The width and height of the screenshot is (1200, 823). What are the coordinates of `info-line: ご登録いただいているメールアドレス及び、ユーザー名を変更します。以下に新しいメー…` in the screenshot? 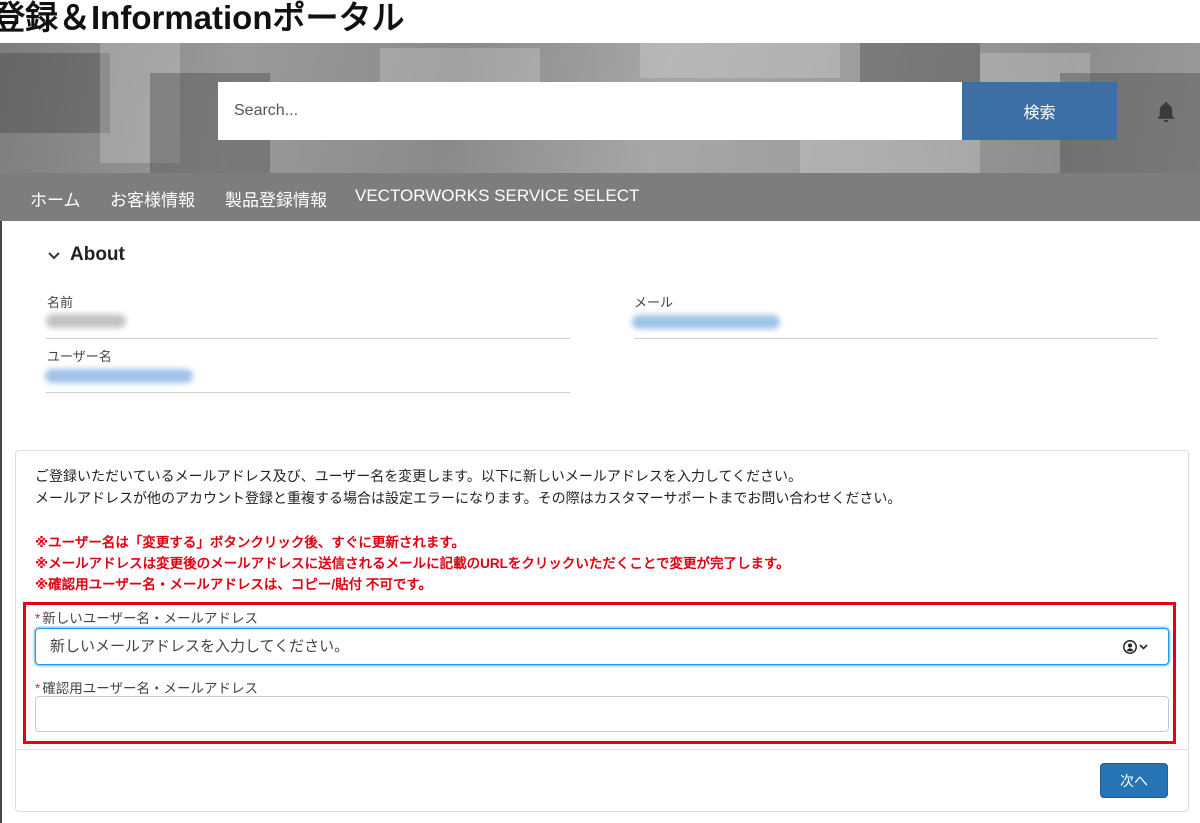 It's located at (419, 476).